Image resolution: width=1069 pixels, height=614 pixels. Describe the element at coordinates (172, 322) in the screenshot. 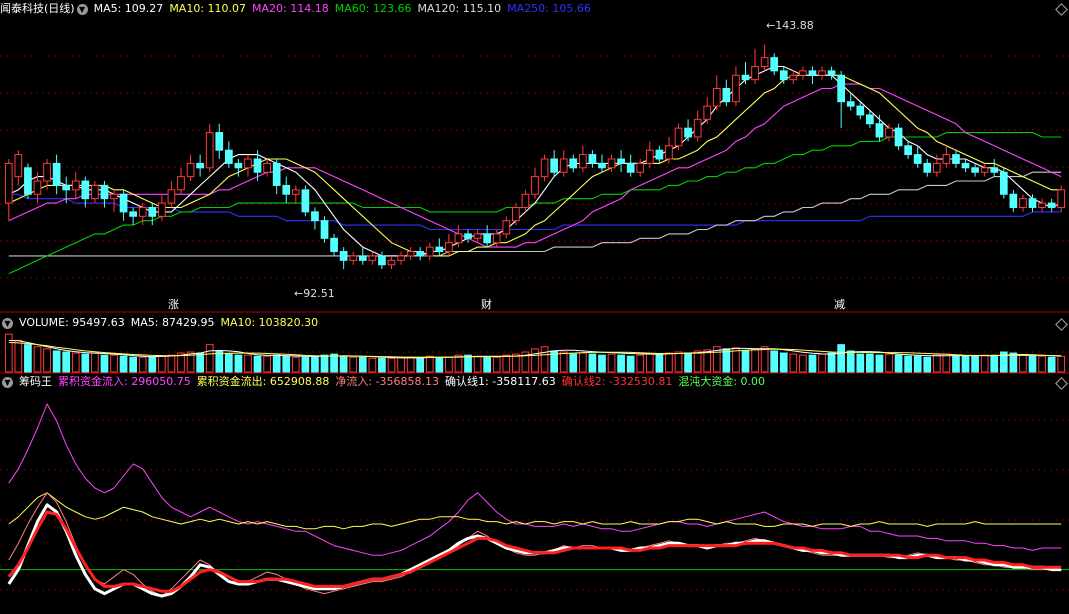

I see `volume-indicator-1: MA5: 87429.95` at that location.